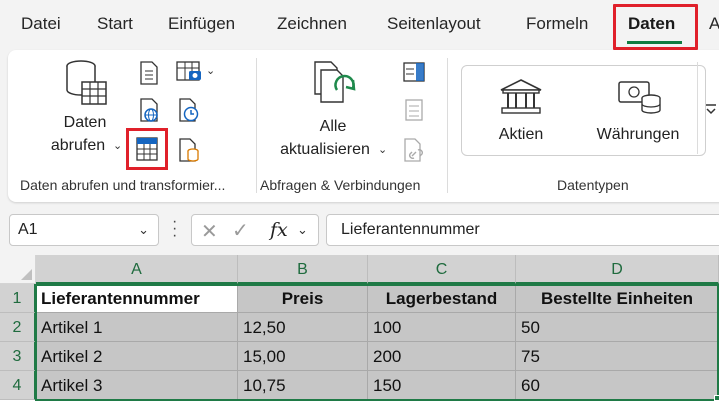  What do you see at coordinates (638, 134) in the screenshot?
I see `currencies-button-label: Währungen` at bounding box center [638, 134].